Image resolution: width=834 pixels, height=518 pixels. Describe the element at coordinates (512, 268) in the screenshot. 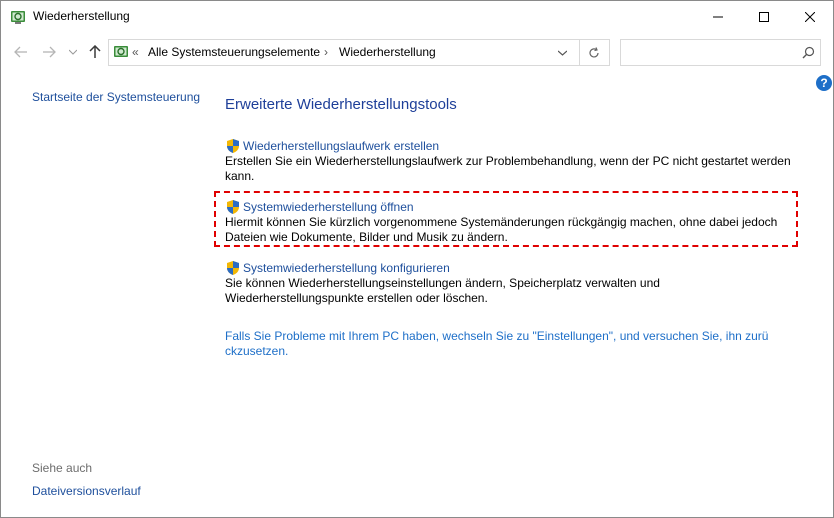

I see `configure-system-restore-link: Systemwiederherstellung konfigurieren` at that location.